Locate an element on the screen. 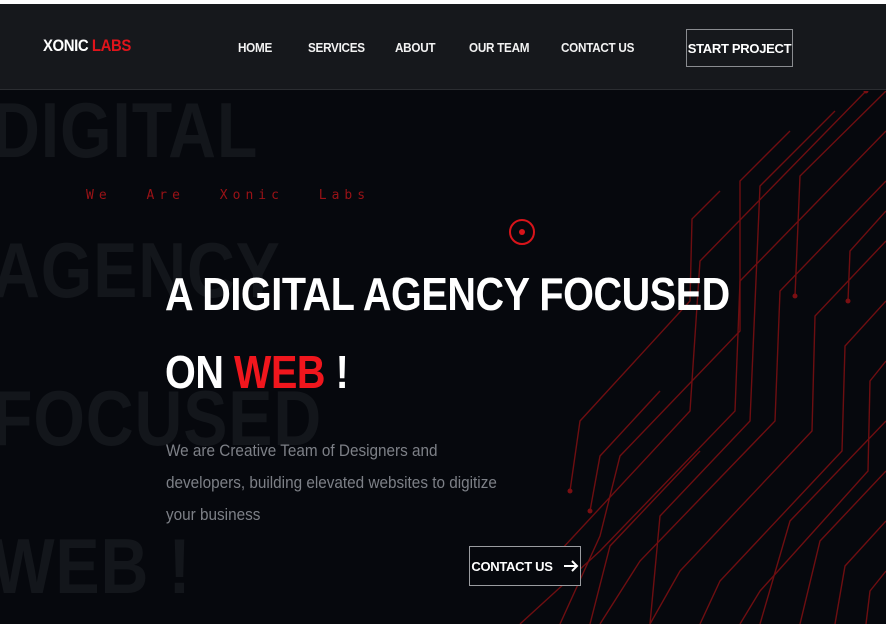 This screenshot has height=624, width=886. headline-prefix: ON is located at coordinates (194, 372).